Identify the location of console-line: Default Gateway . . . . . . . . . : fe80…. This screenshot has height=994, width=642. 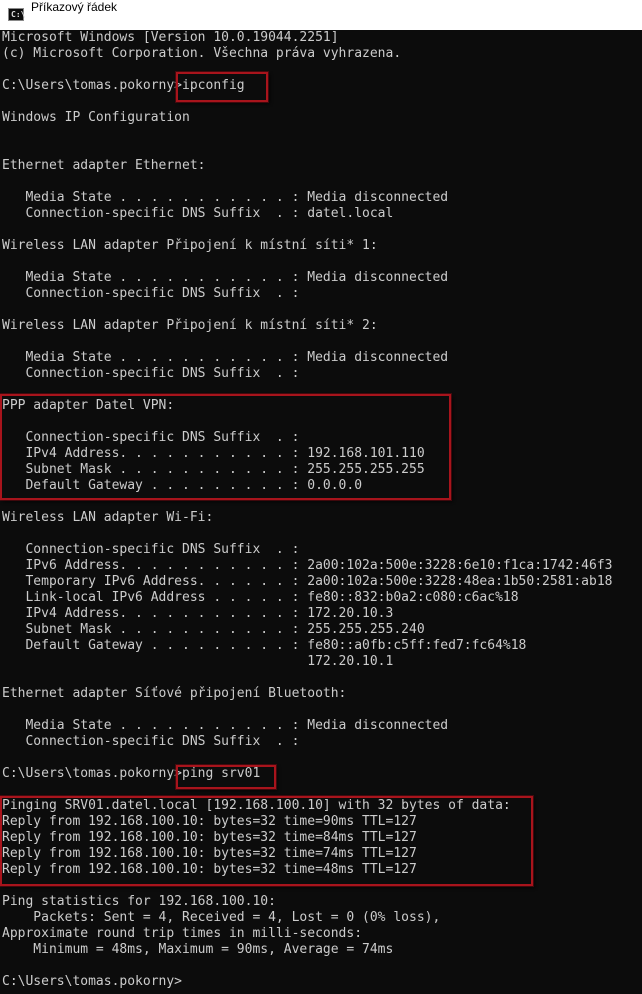
(264, 645).